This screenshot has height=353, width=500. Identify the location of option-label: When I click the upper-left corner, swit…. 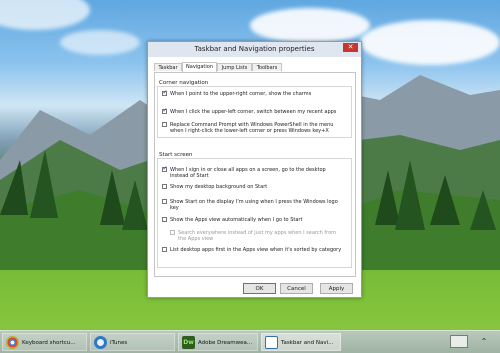
(253, 111).